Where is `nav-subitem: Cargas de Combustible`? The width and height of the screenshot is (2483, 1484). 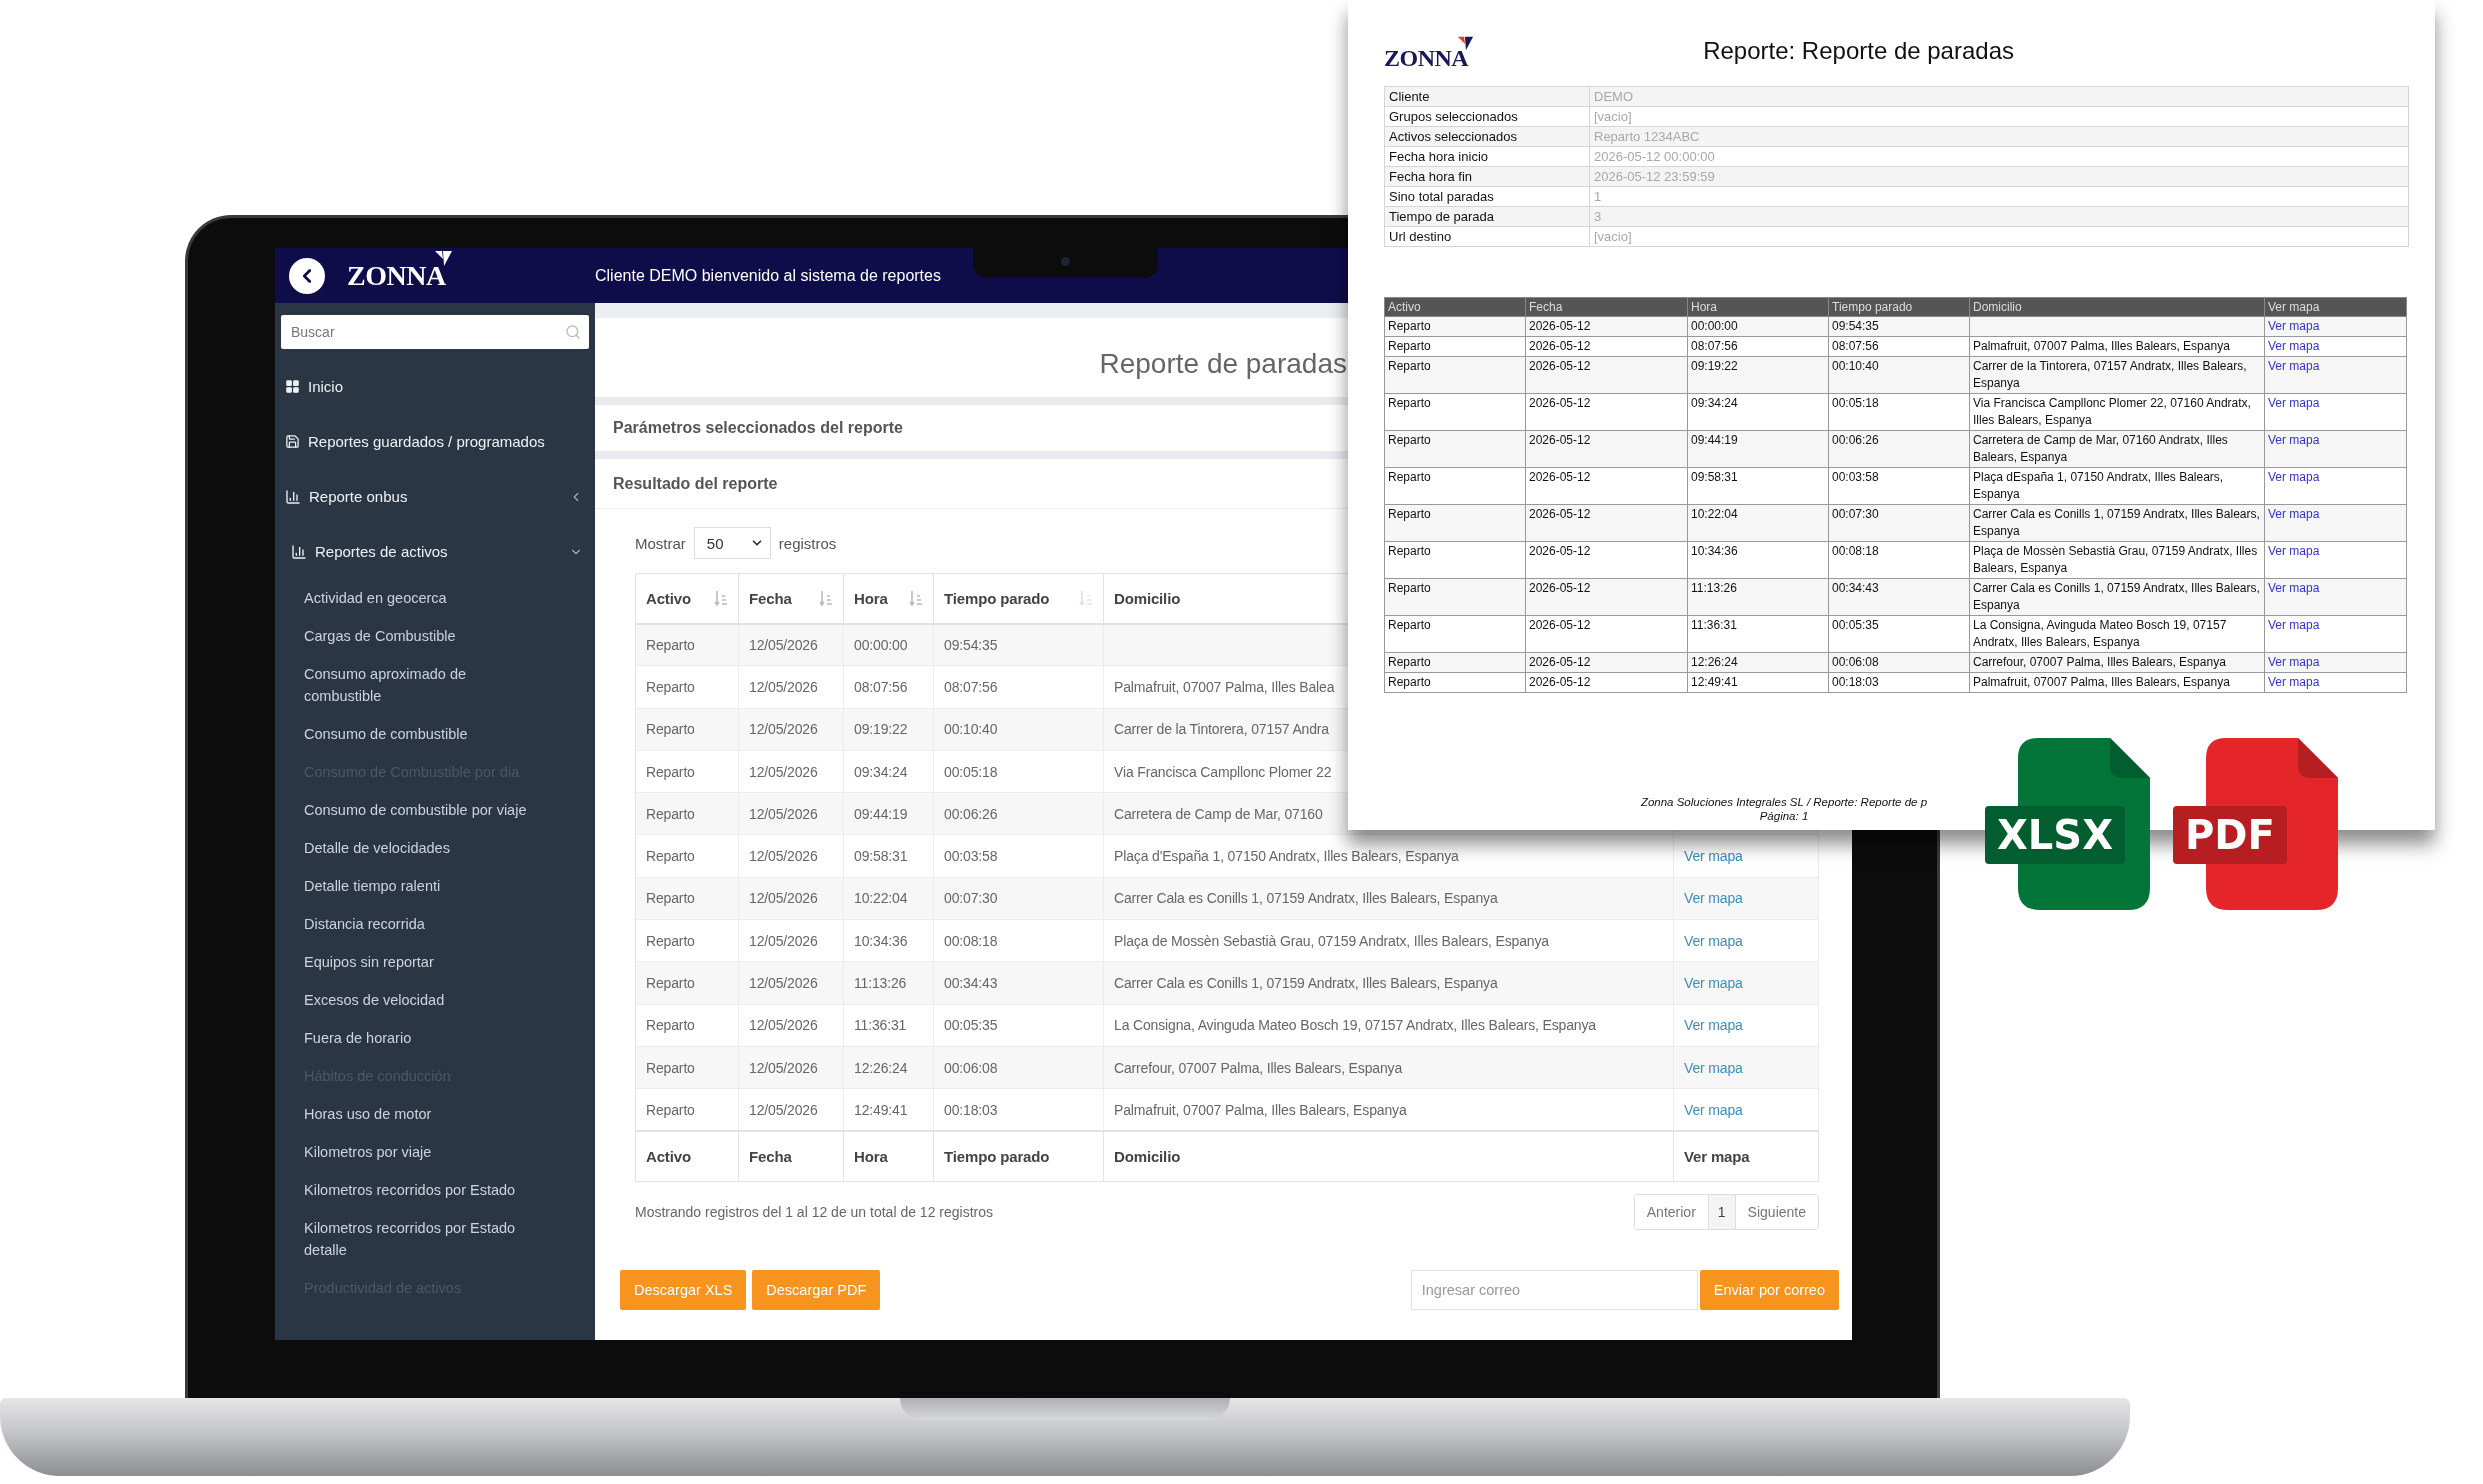
nav-subitem: Cargas de Combustible is located at coordinates (411, 636).